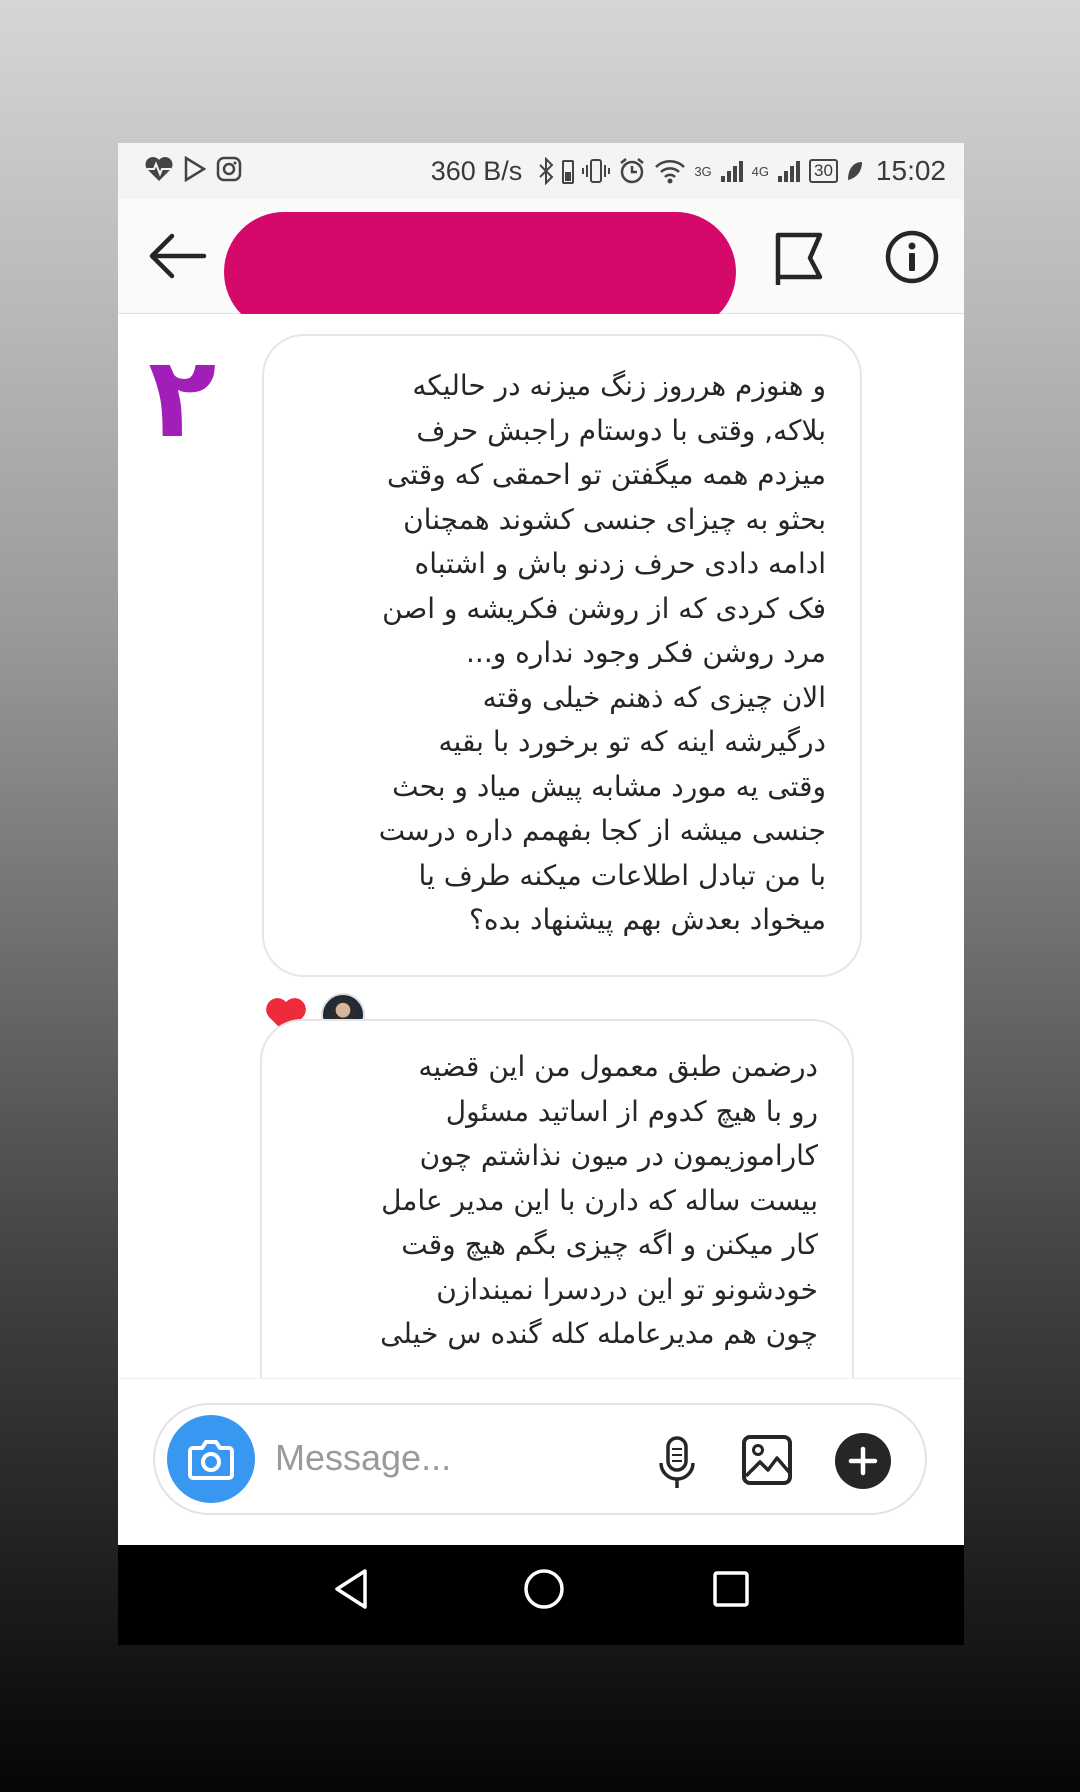 The height and width of the screenshot is (1792, 1080). Describe the element at coordinates (476, 170) in the screenshot. I see `net-speed: 360 B/s` at that location.